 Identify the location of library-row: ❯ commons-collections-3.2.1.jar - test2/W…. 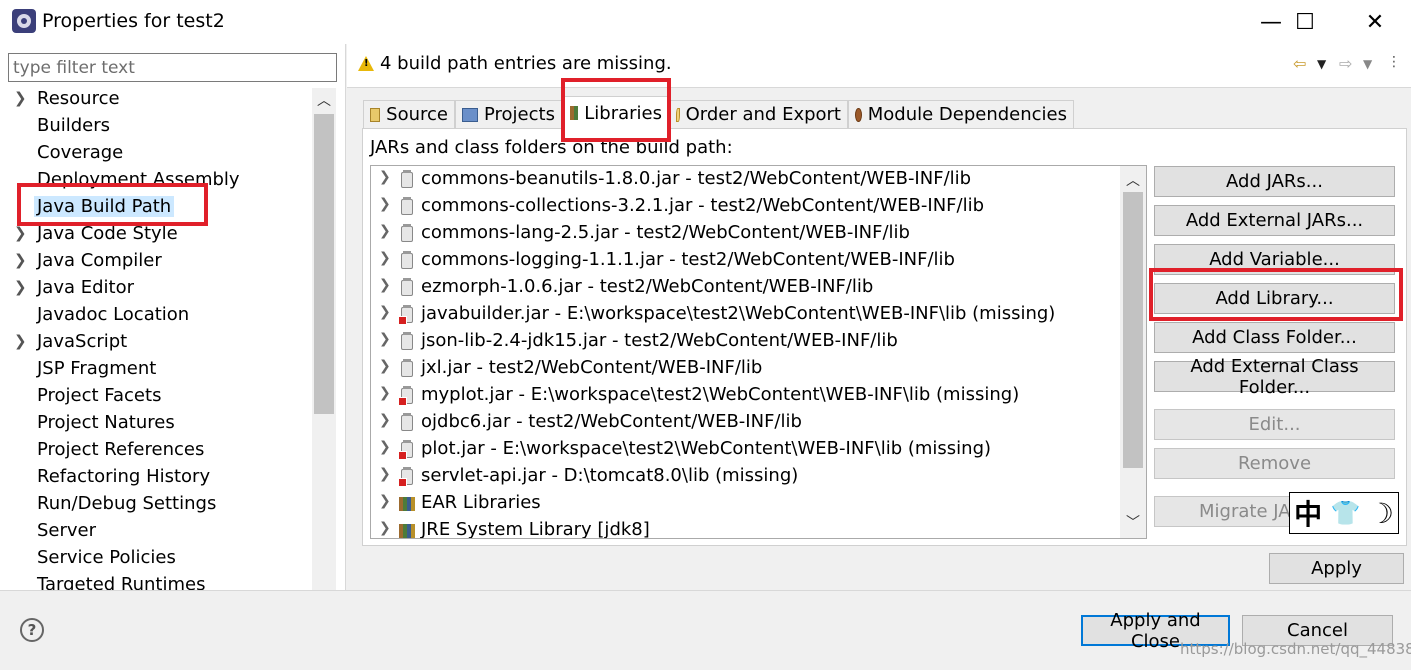
(746, 207).